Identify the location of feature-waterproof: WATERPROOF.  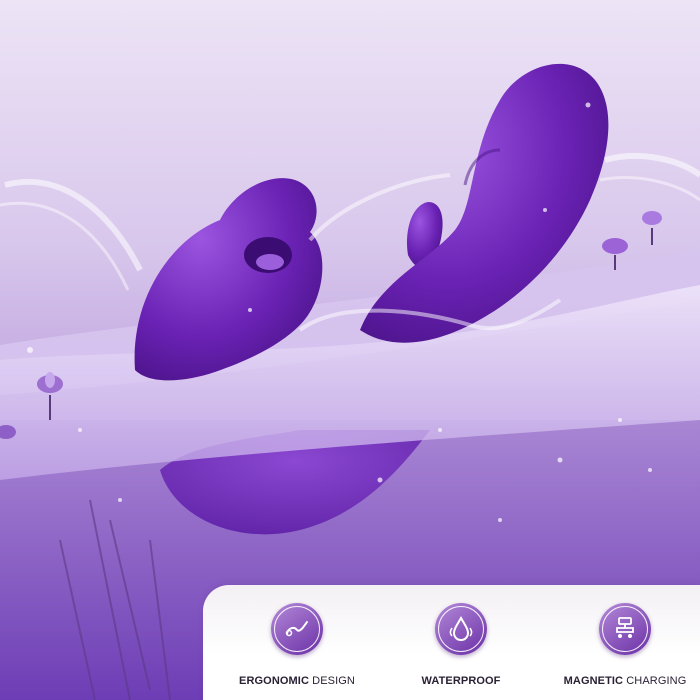
(461, 648).